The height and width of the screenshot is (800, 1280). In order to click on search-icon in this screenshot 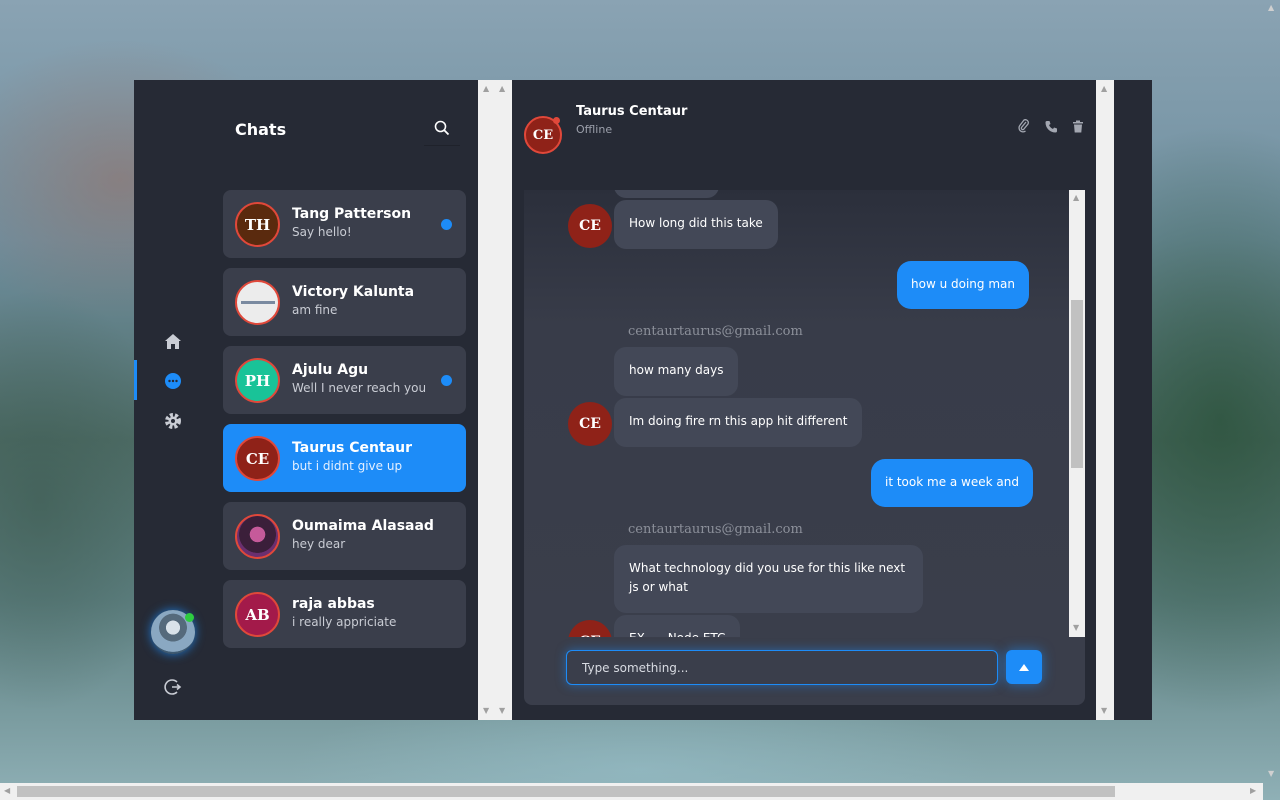, I will do `click(442, 127)`.